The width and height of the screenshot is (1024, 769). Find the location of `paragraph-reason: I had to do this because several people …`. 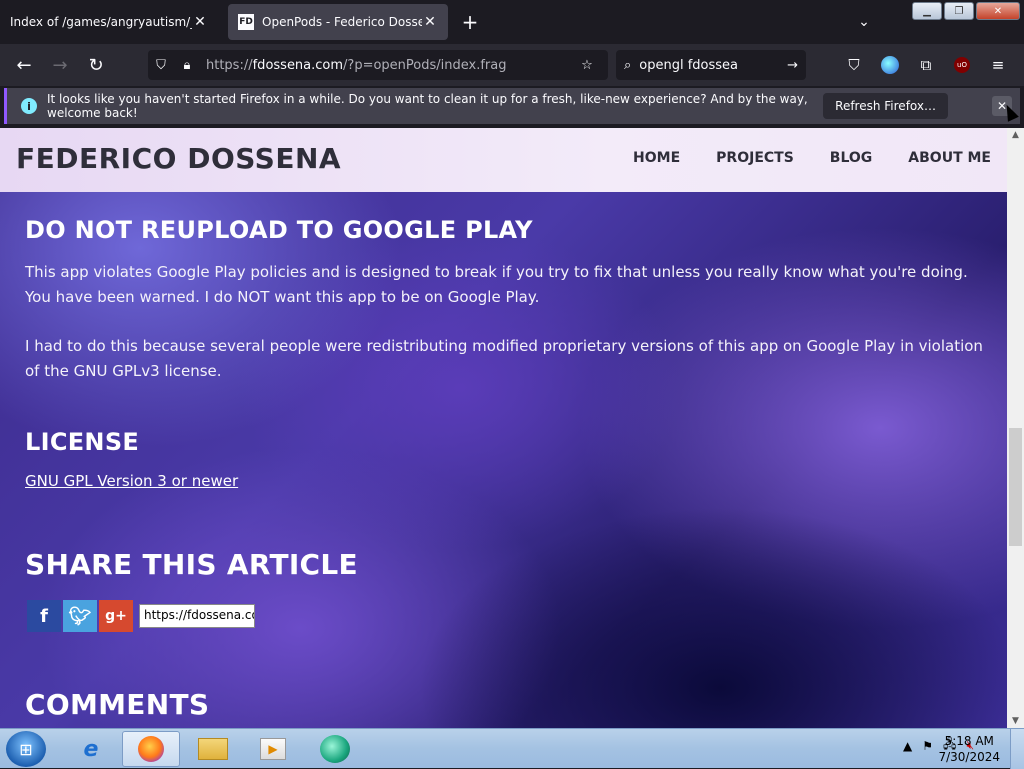

paragraph-reason: I had to do this because several people … is located at coordinates (504, 358).